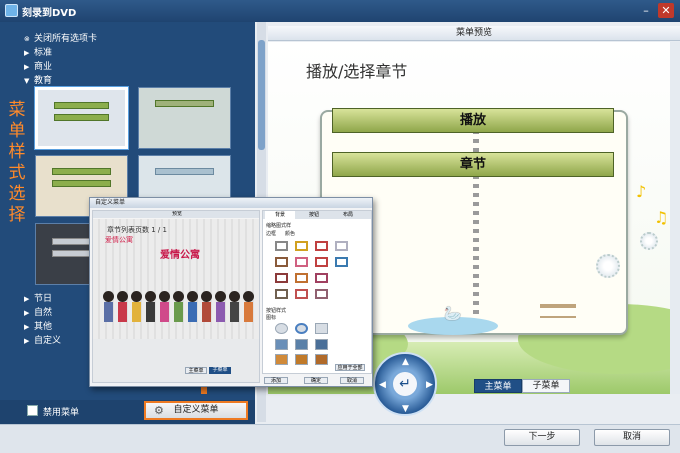  What do you see at coordinates (314, 215) in the screenshot?
I see `tab-buttons: 按钮` at bounding box center [314, 215].